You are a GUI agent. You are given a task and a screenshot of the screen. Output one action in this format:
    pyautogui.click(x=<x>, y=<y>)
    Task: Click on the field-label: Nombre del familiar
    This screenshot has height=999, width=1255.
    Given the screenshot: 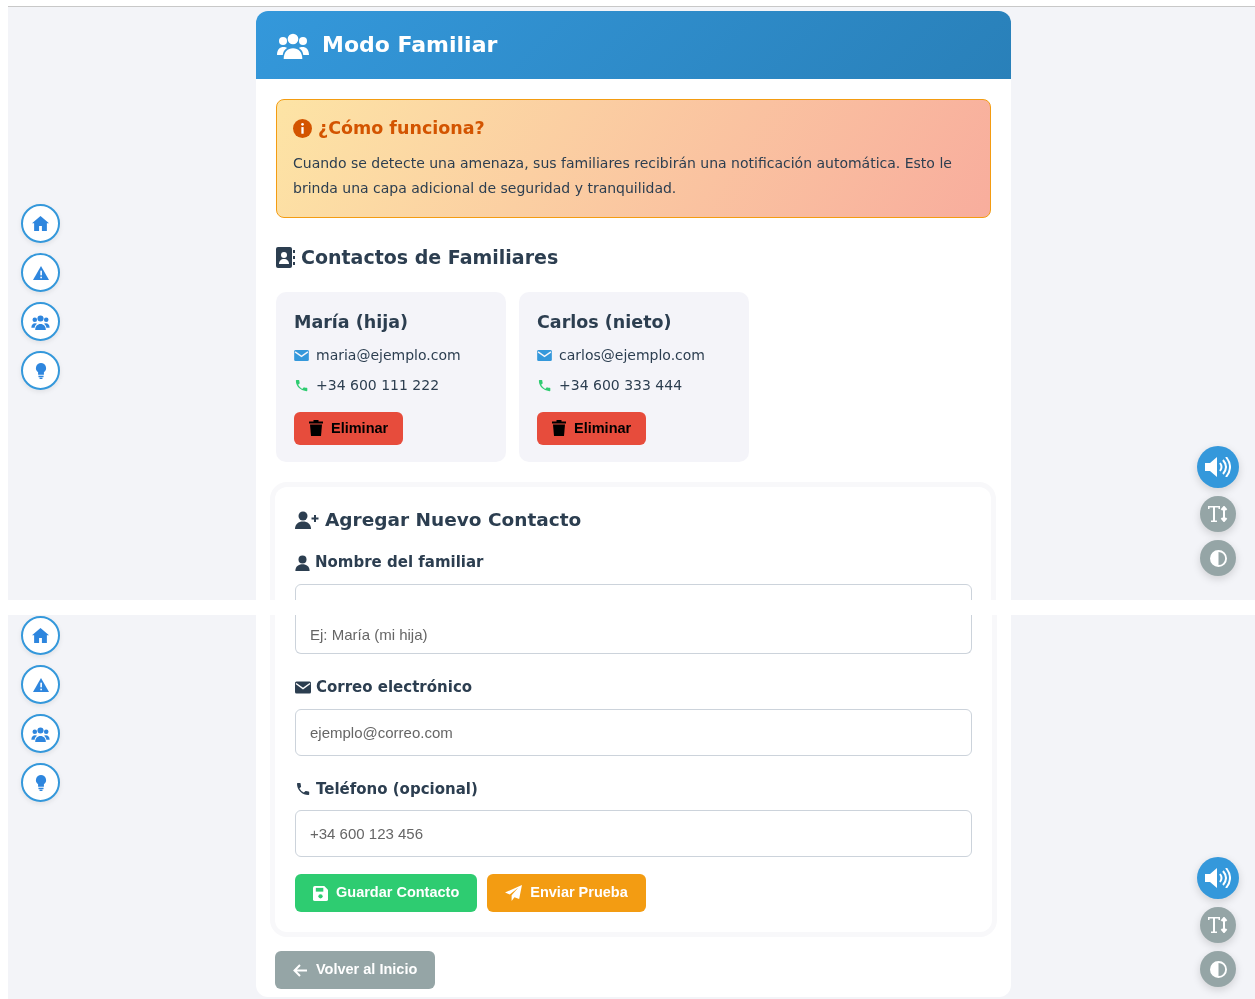 What is the action you would take?
    pyautogui.click(x=399, y=563)
    